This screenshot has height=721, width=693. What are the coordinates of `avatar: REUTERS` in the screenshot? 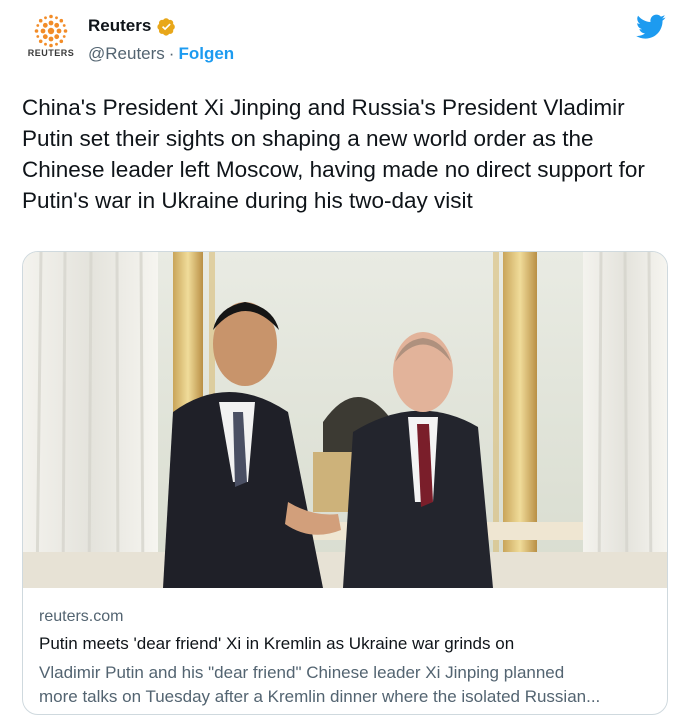 It's located at (51, 39).